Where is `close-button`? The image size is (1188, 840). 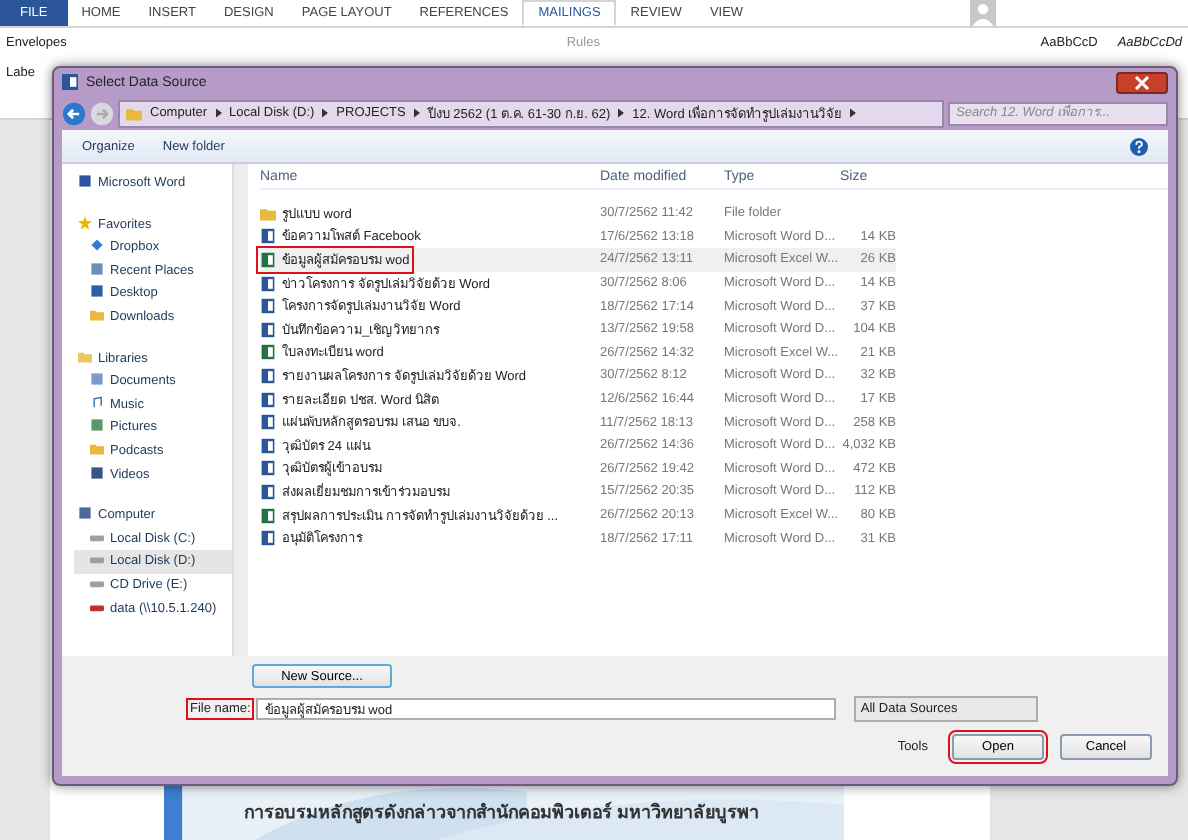 close-button is located at coordinates (1142, 82).